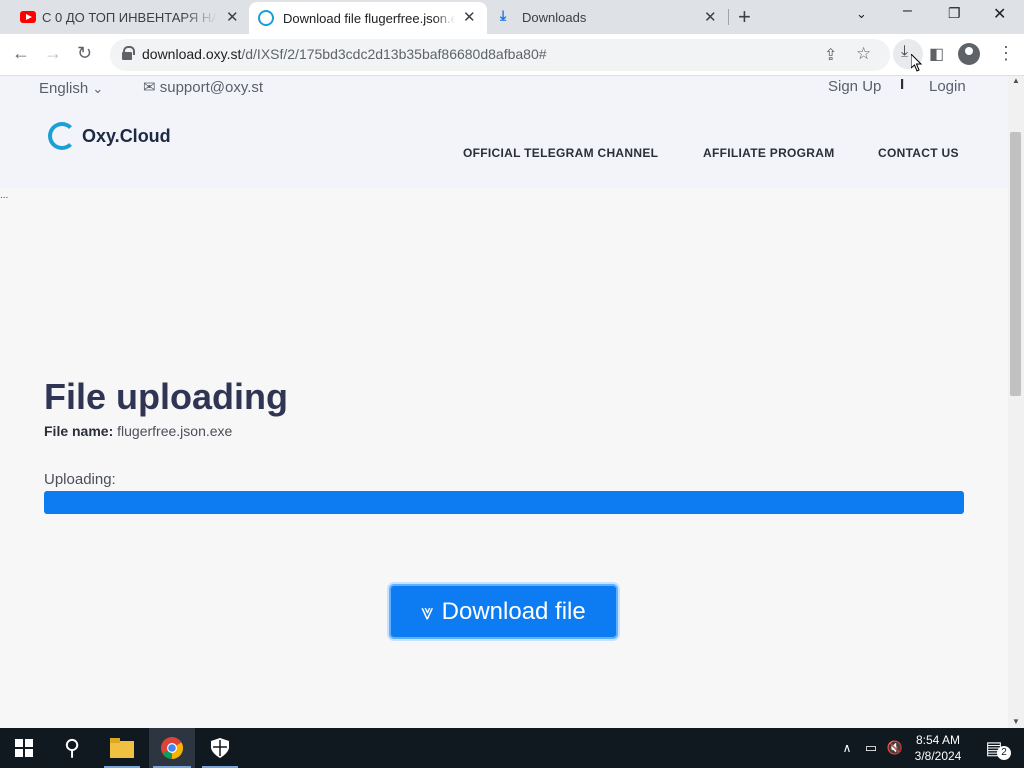 The image size is (1024, 768). What do you see at coordinates (863, 54) in the screenshot?
I see `bookmark-star-icon: ☆` at bounding box center [863, 54].